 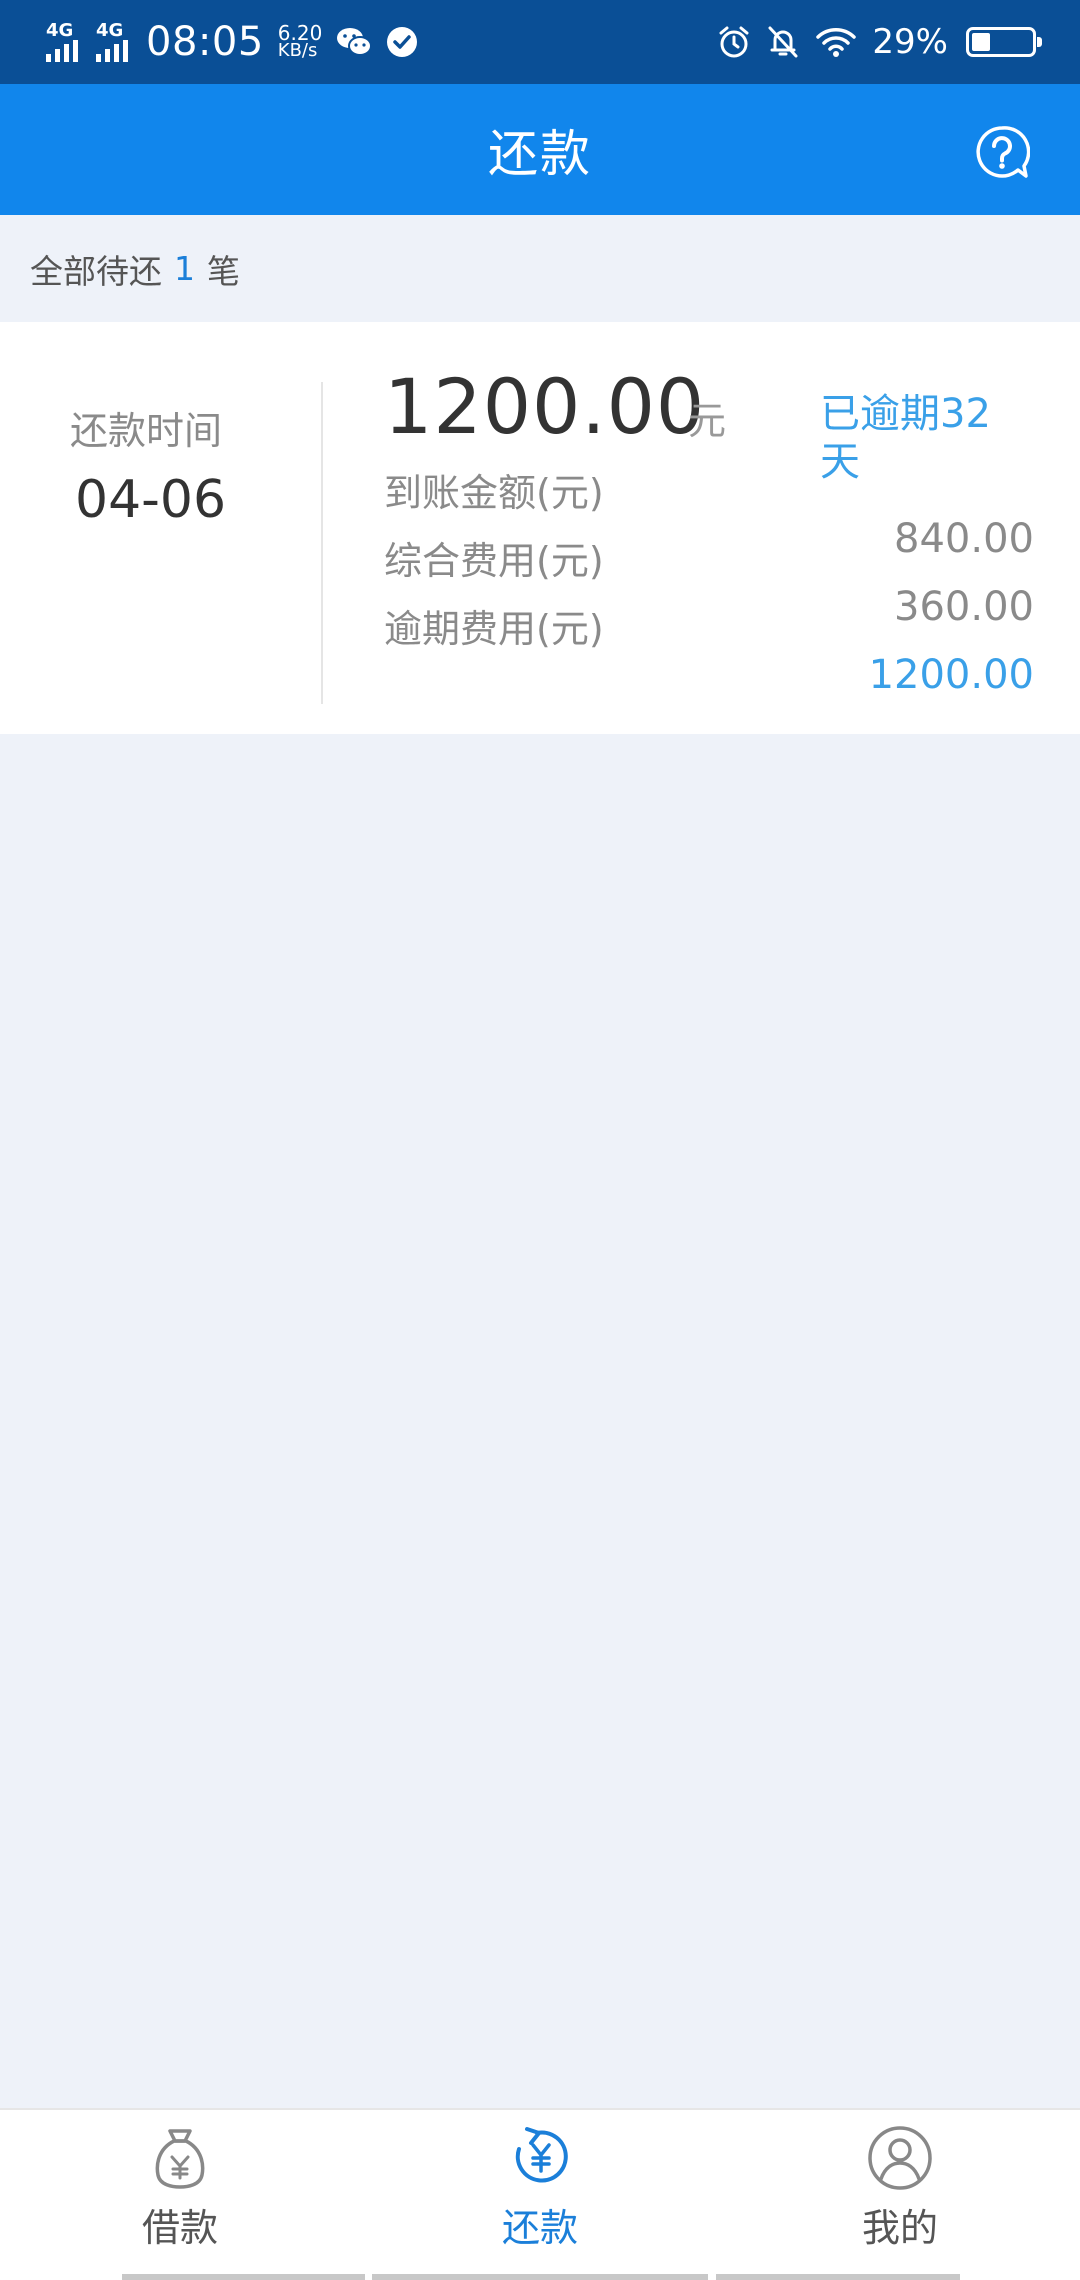 What do you see at coordinates (951, 675) in the screenshot?
I see `overdue-fee-value: 1200.00` at bounding box center [951, 675].